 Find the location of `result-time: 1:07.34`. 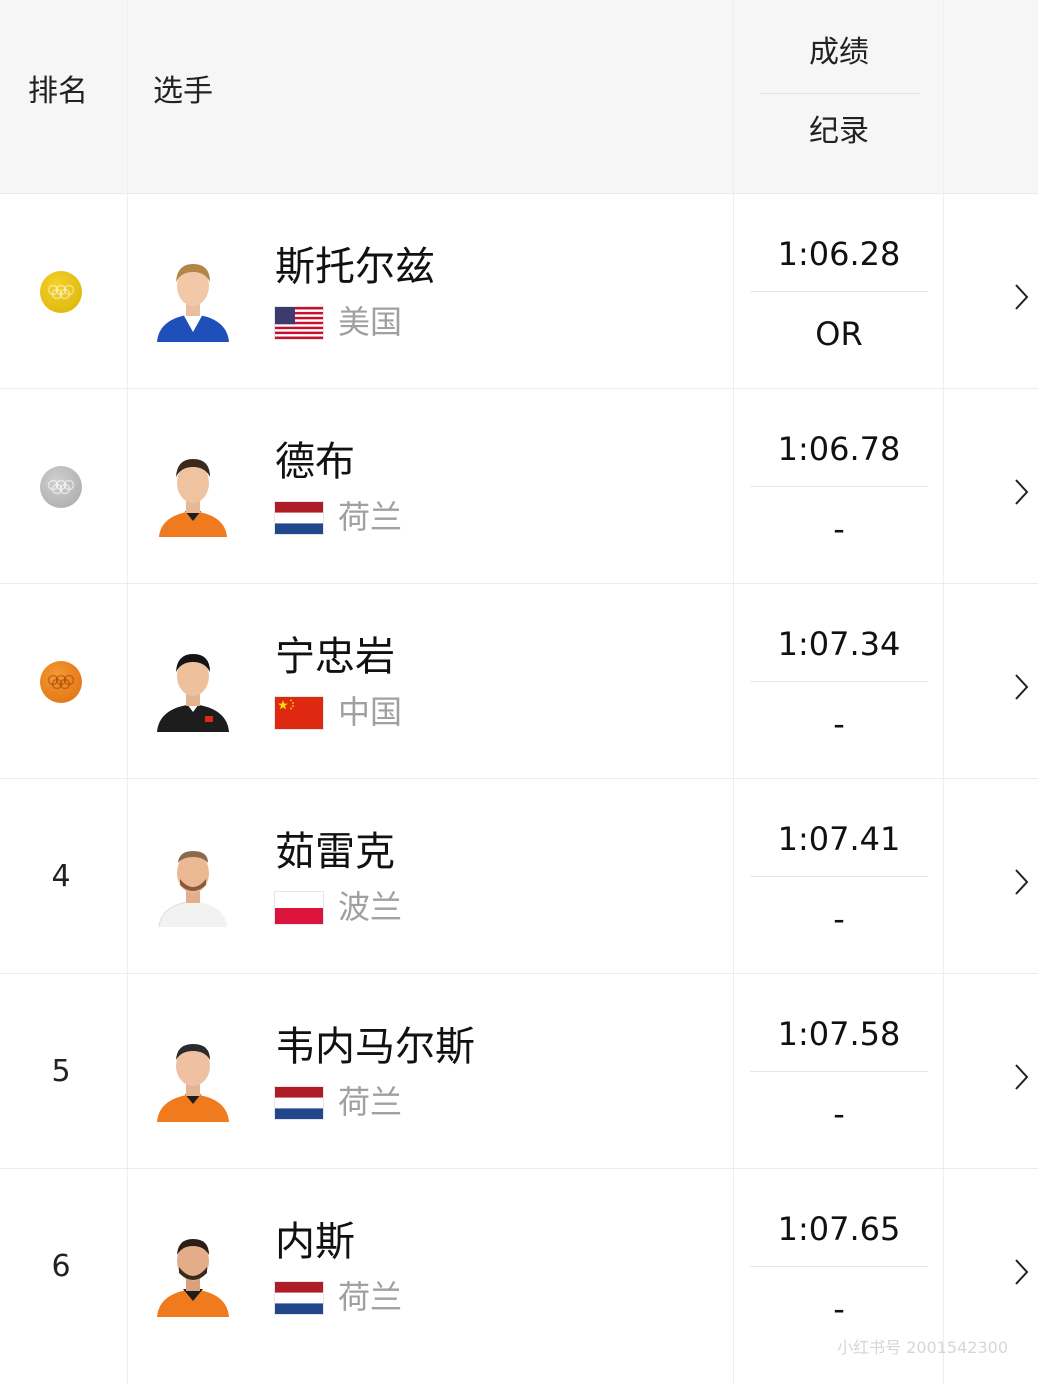

result-time: 1:07.34 is located at coordinates (839, 644).